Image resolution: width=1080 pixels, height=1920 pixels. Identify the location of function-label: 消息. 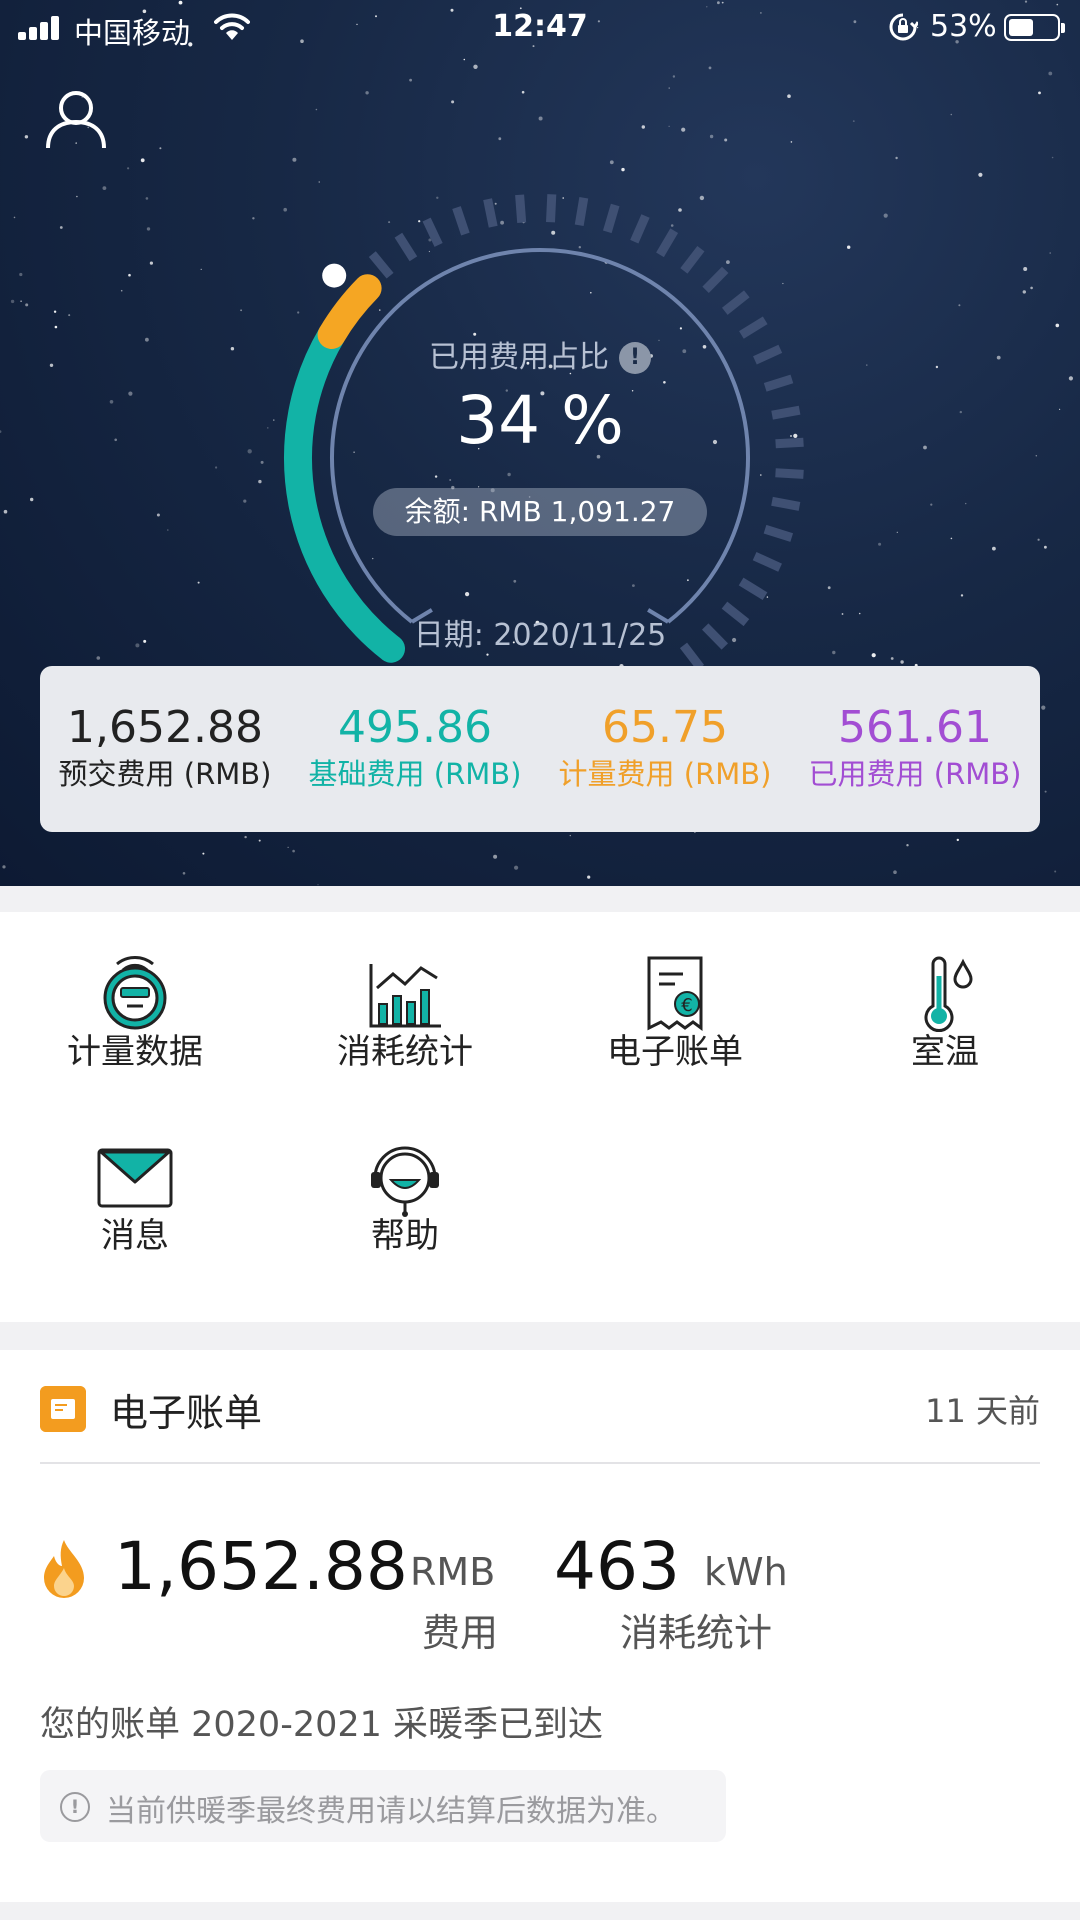
(135, 1236).